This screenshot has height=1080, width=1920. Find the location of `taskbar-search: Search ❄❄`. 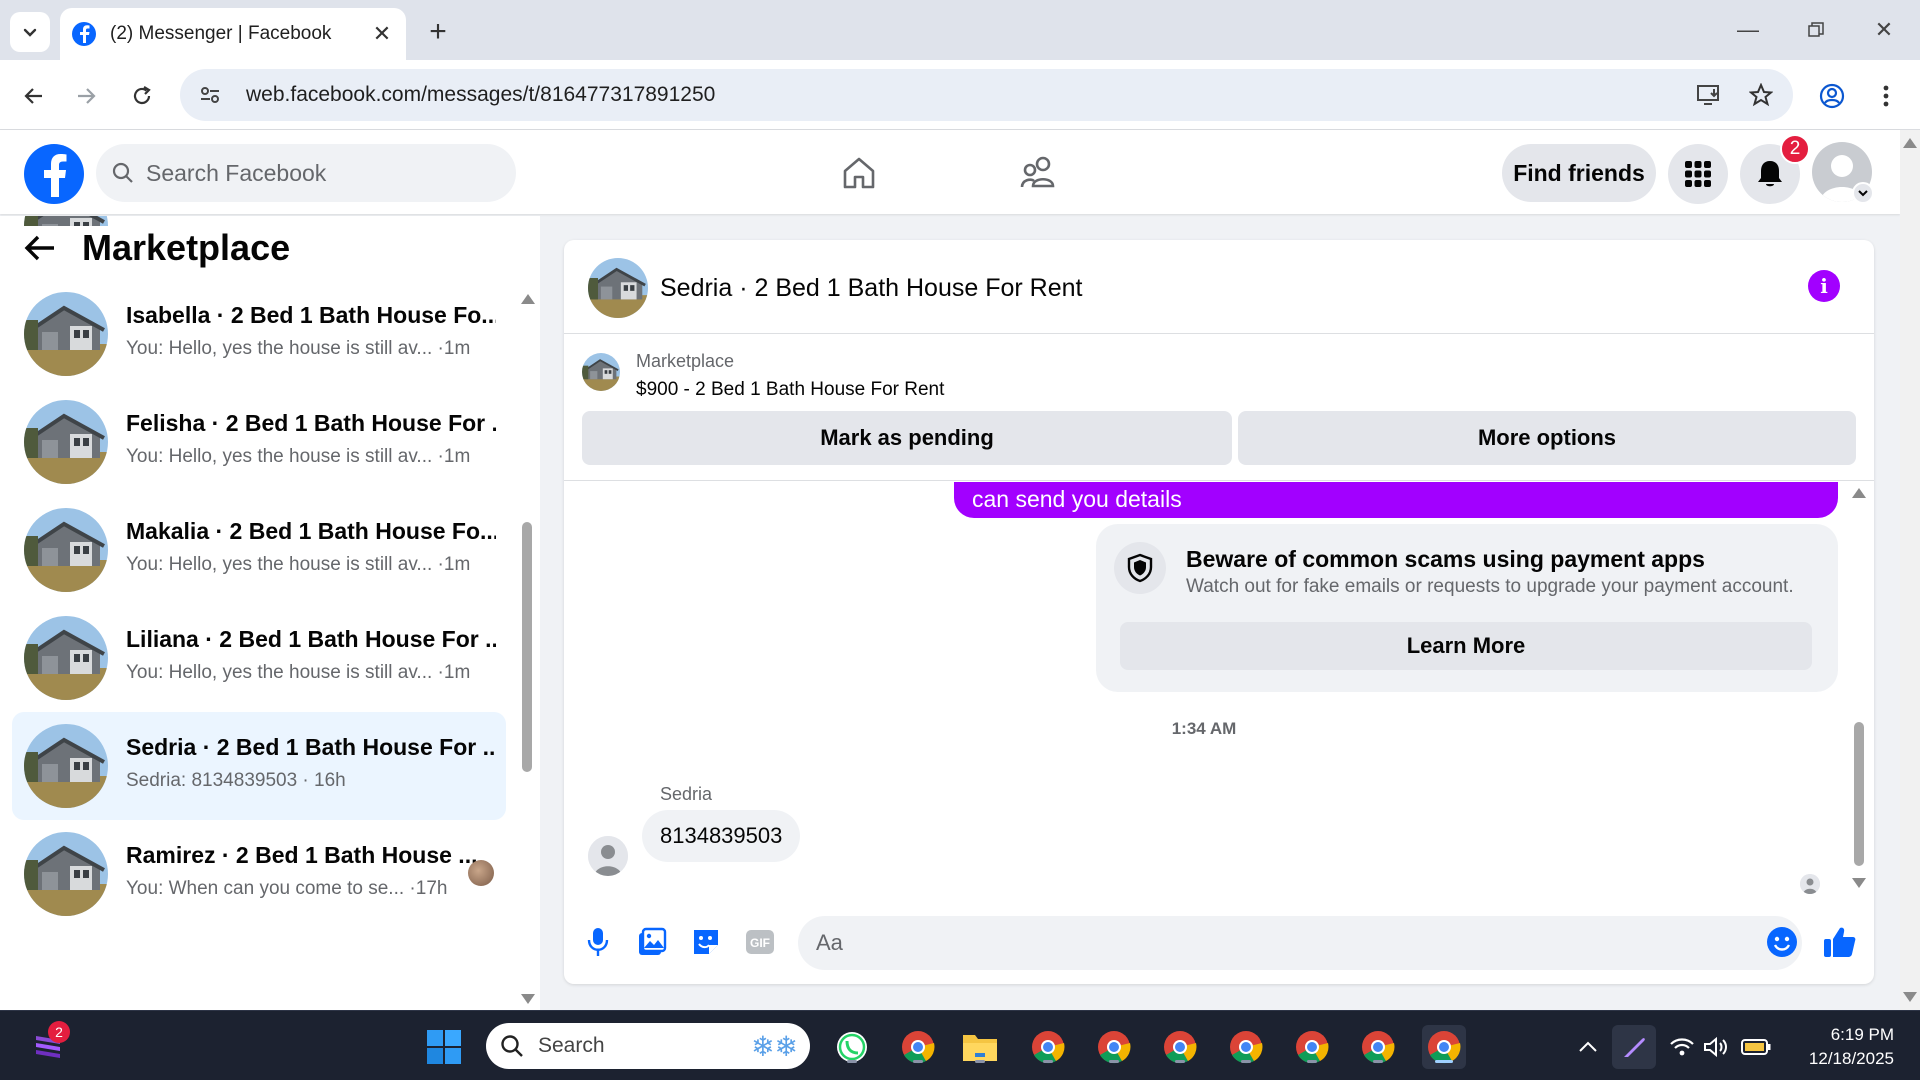

taskbar-search: Search ❄❄ is located at coordinates (648, 1046).